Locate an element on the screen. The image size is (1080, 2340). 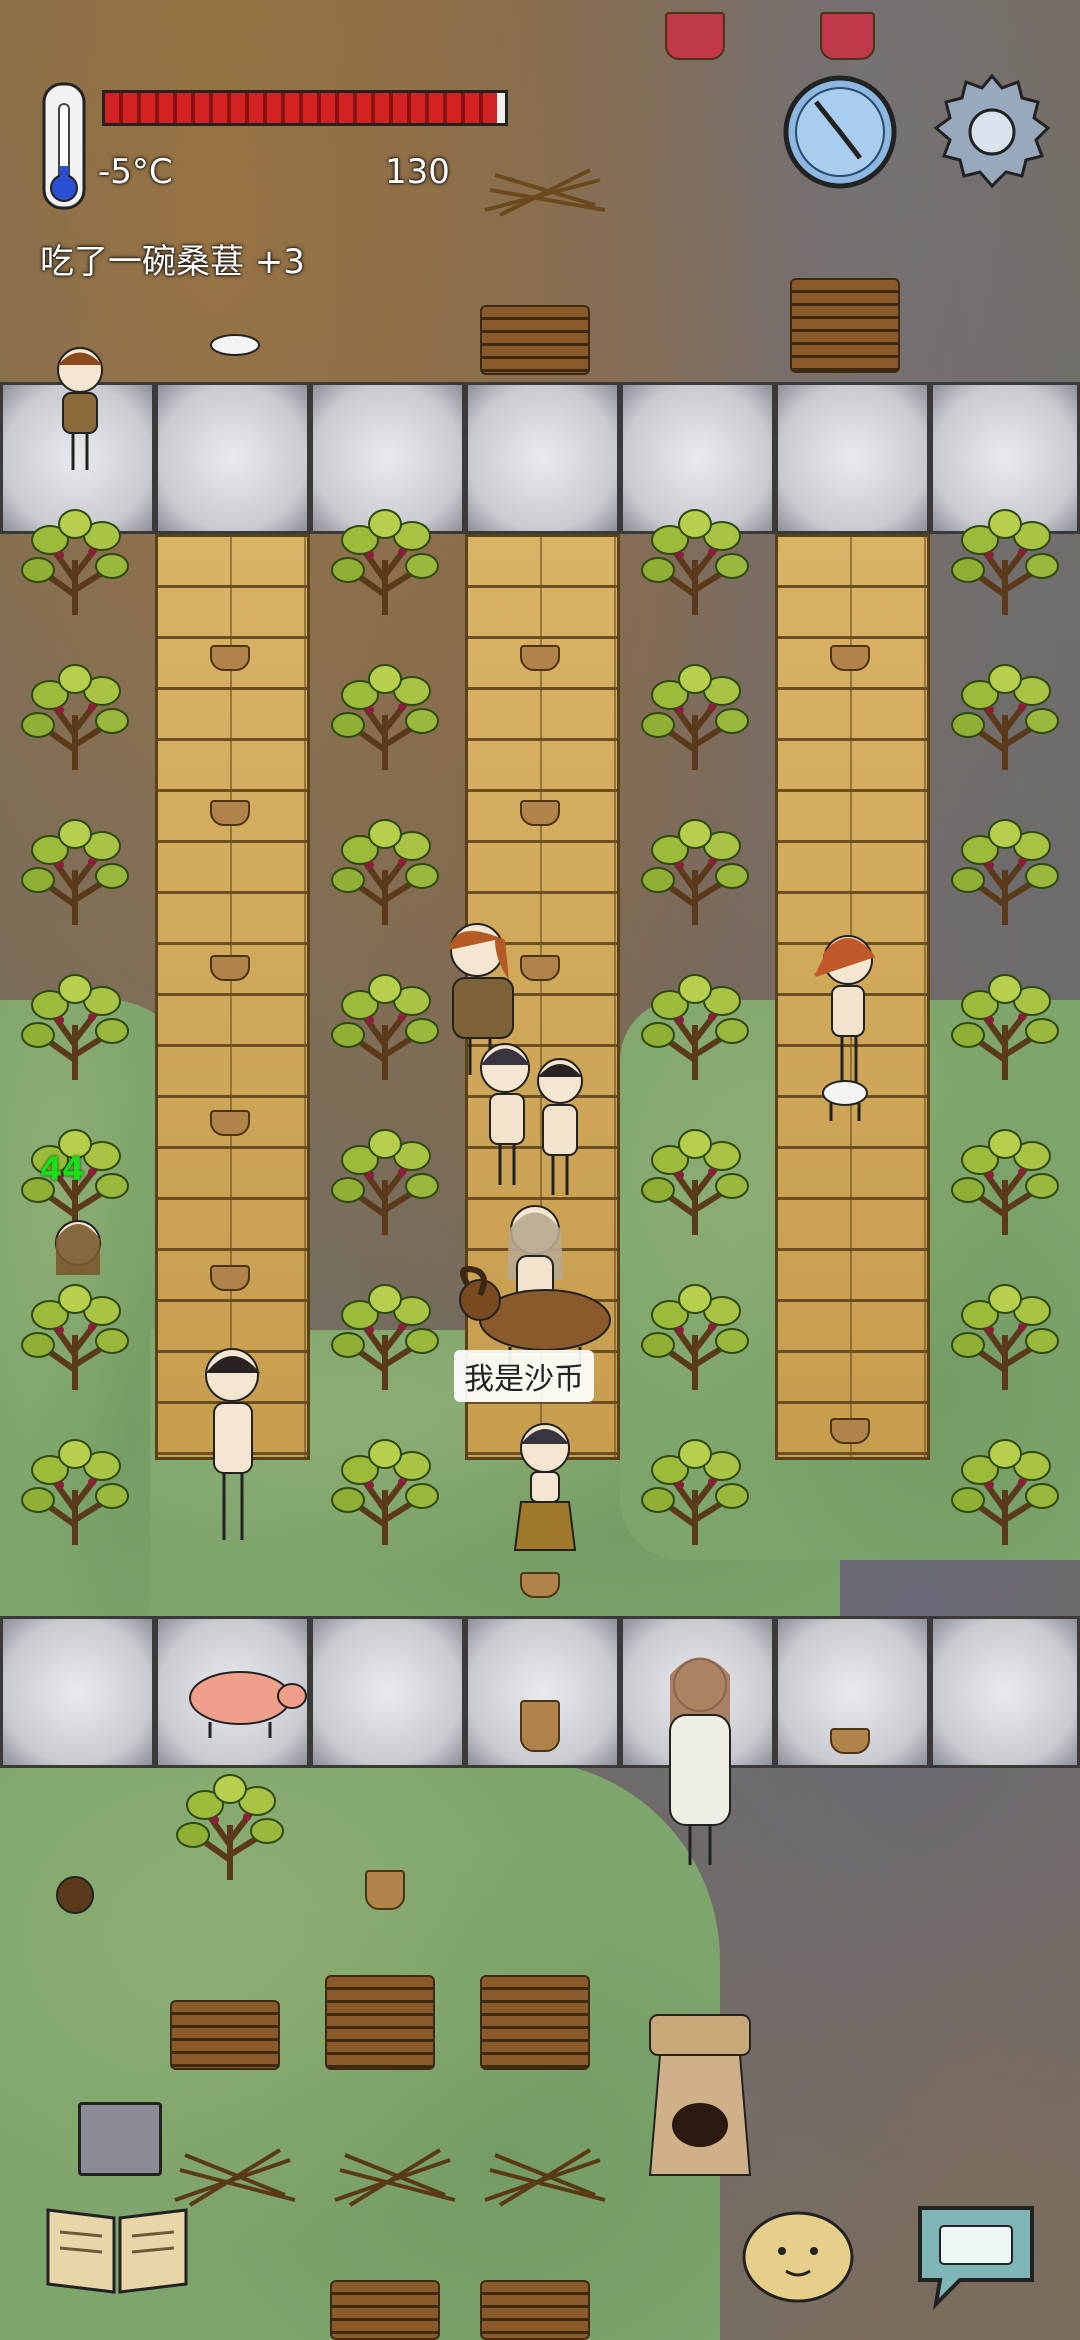
temperature-readout: -5°C is located at coordinates (135, 172).